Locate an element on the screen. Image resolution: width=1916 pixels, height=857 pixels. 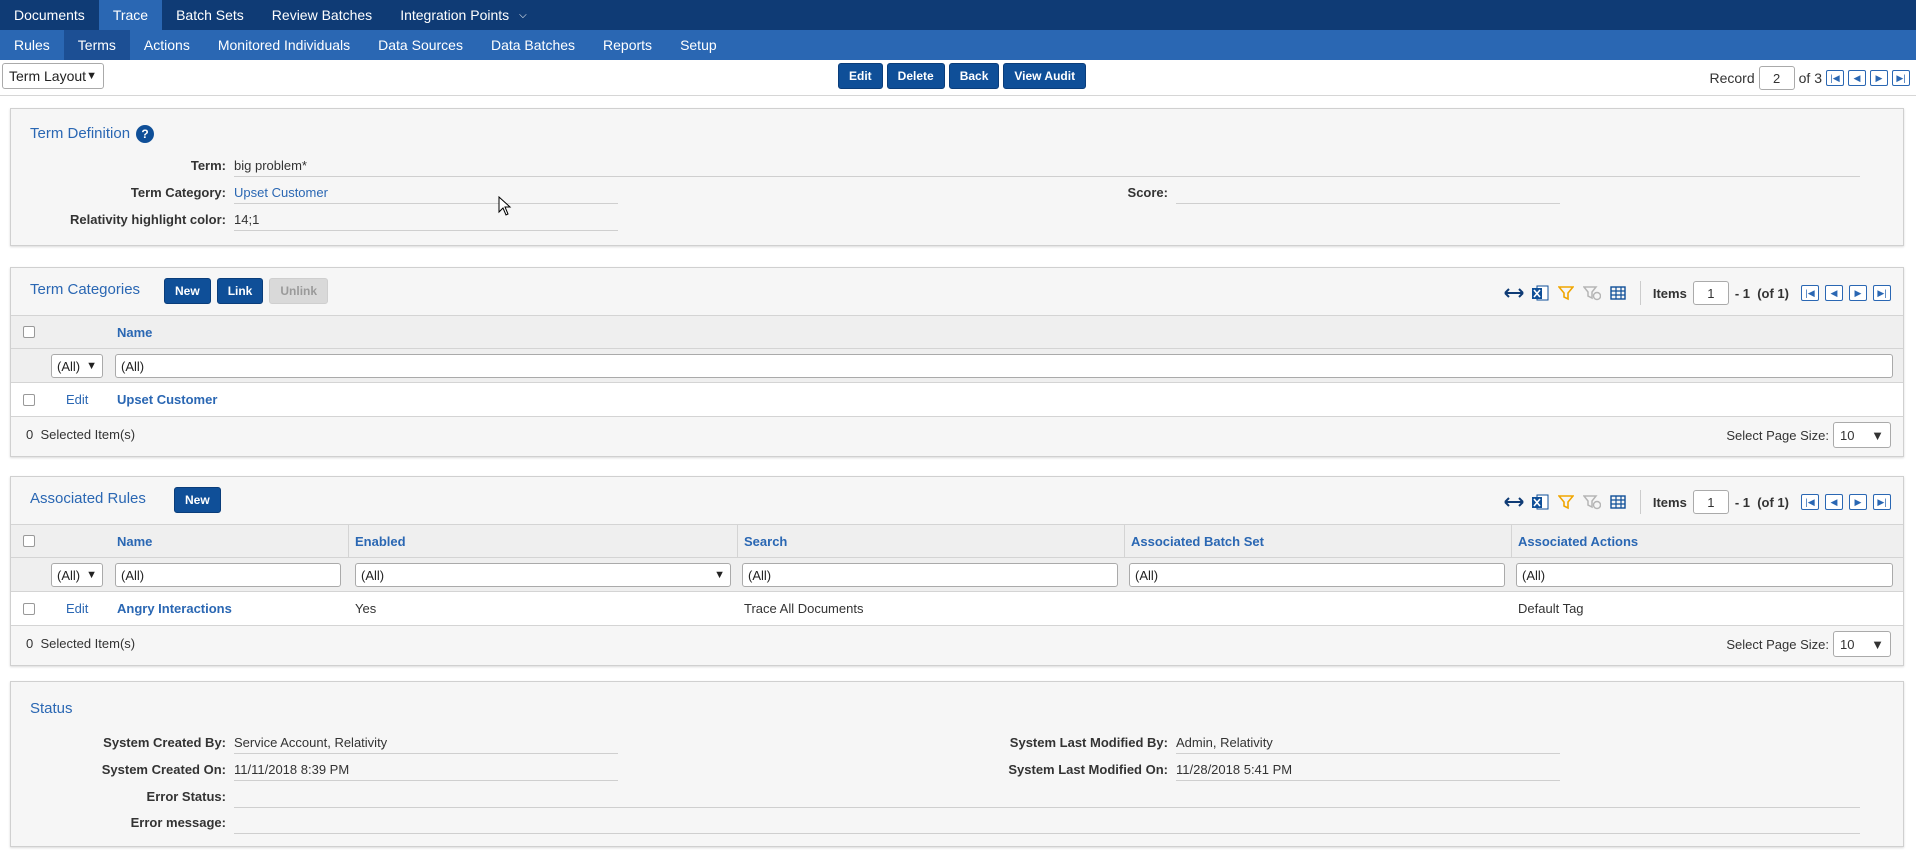
modified-by-label: System Last Modified By: is located at coordinates (1088, 742).